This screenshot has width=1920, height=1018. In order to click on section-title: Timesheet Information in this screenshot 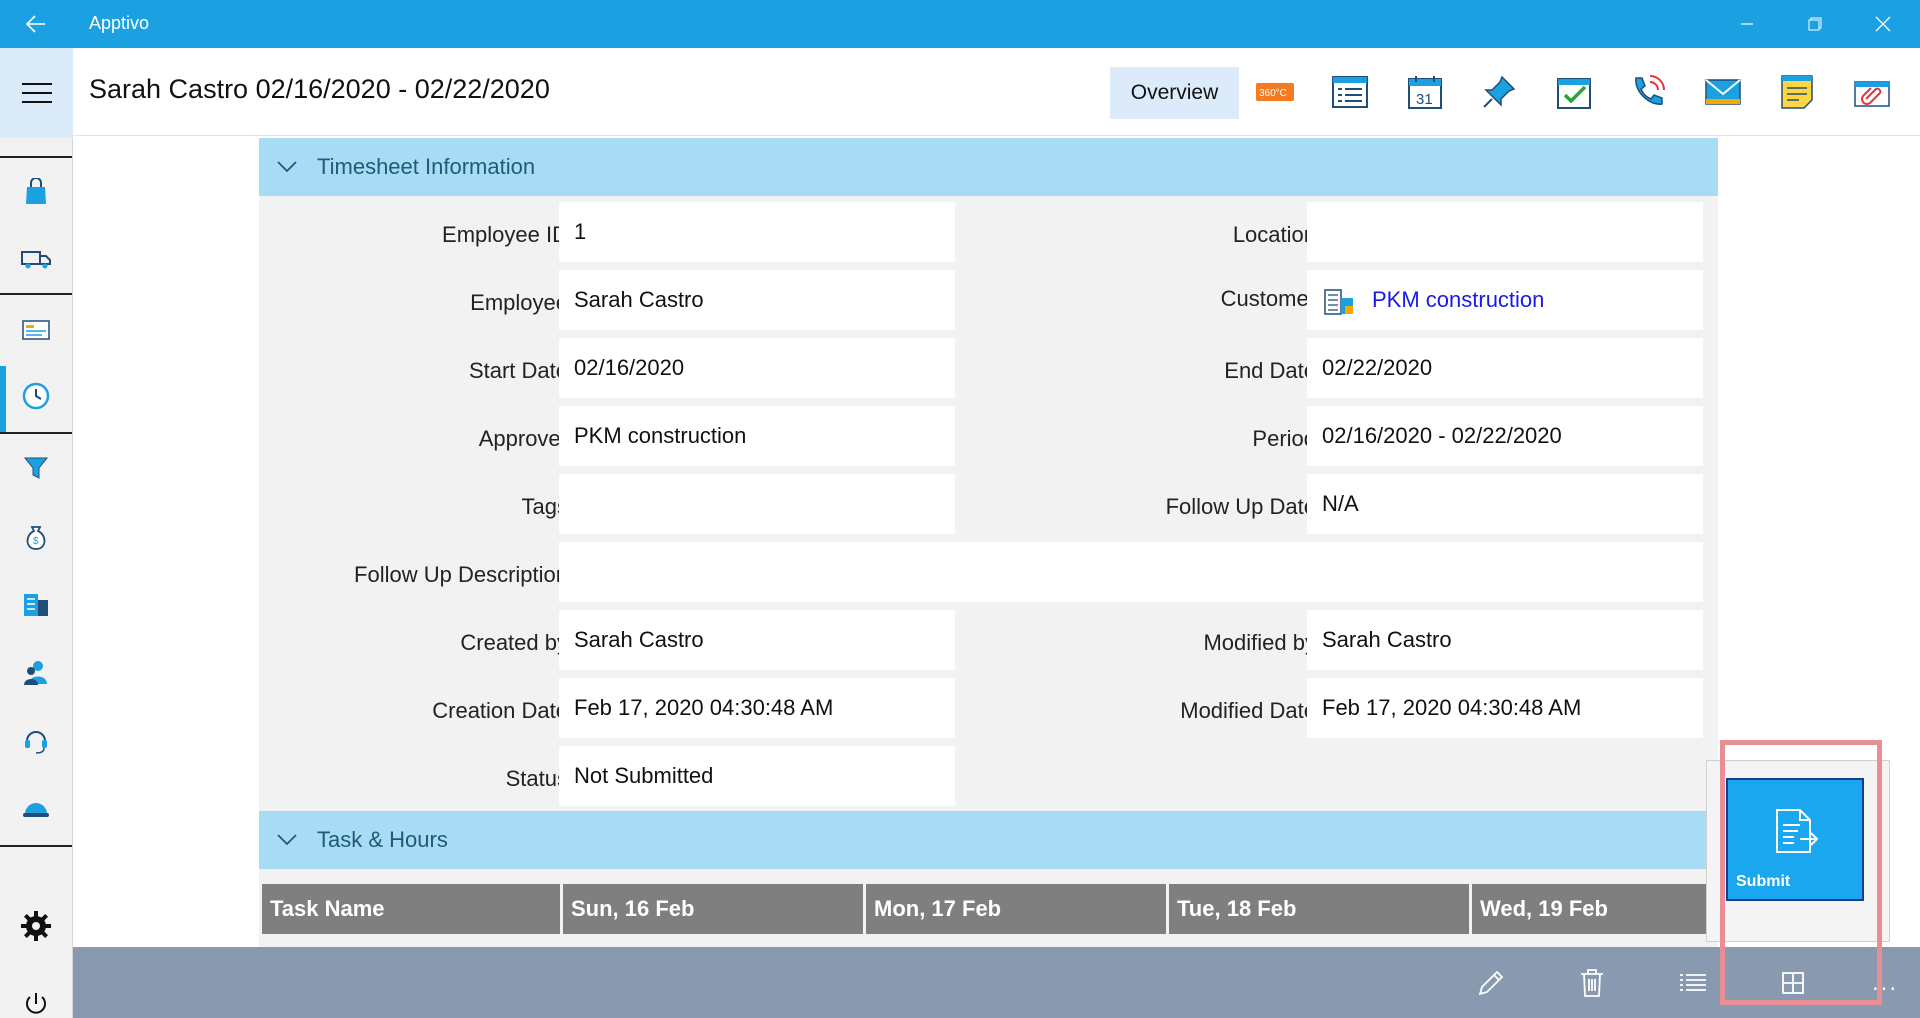, I will do `click(426, 166)`.